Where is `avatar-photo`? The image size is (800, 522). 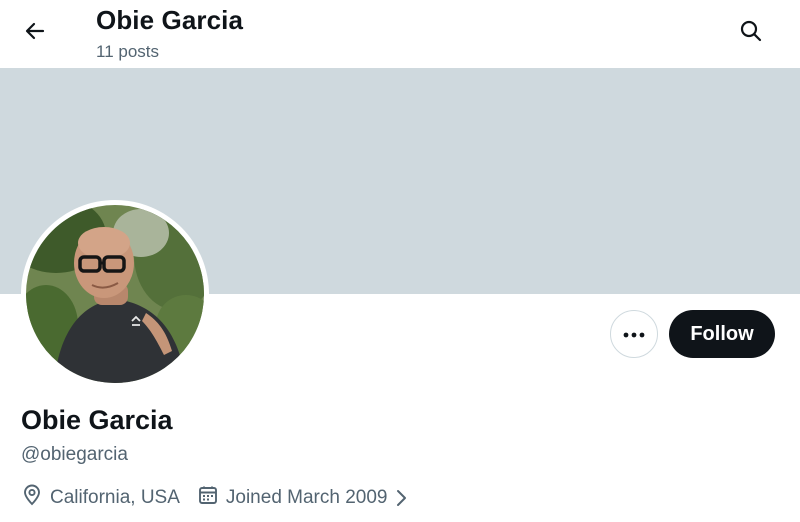 avatar-photo is located at coordinates (115, 294).